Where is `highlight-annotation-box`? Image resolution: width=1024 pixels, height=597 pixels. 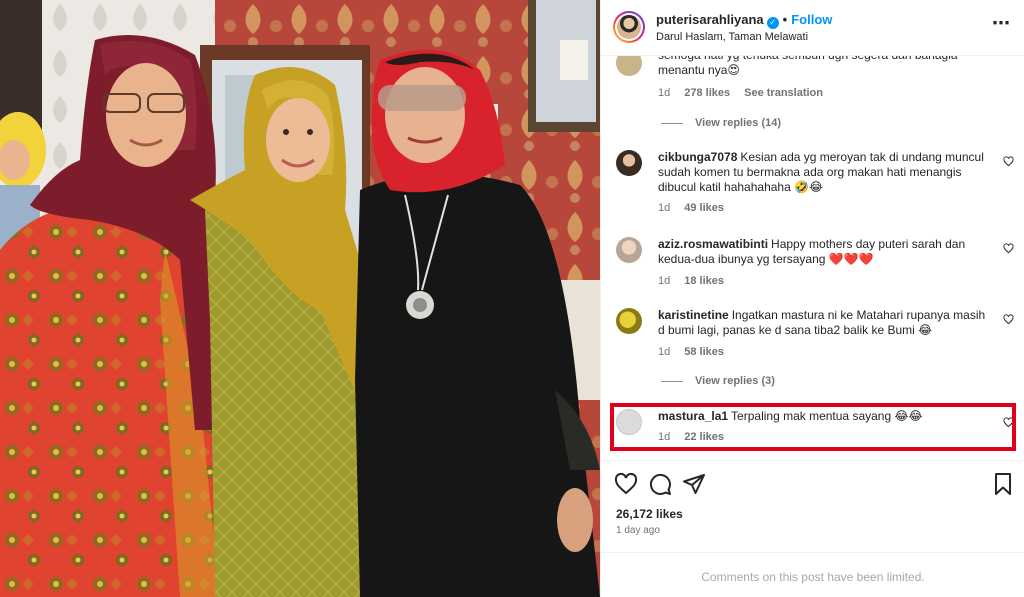 highlight-annotation-box is located at coordinates (813, 427).